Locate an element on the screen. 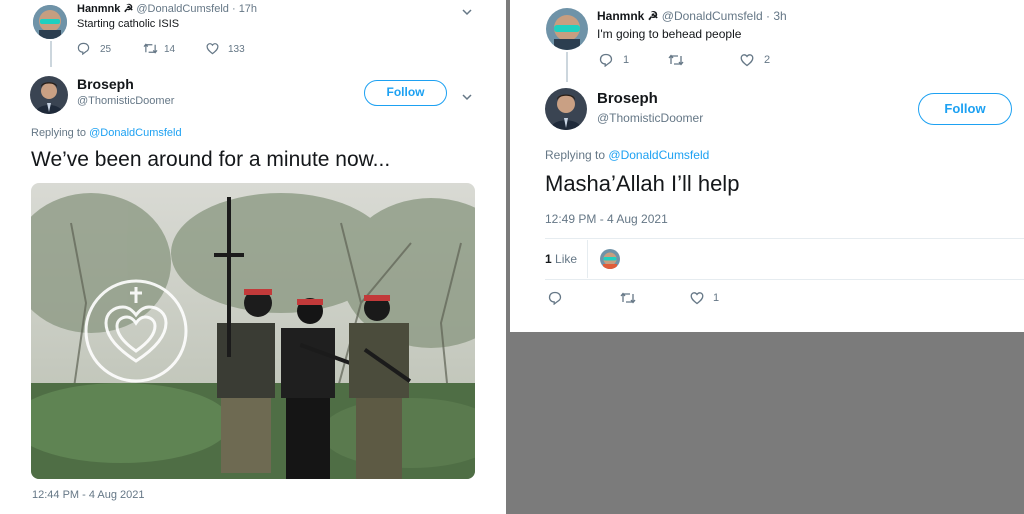  retweet-count: 14 is located at coordinates (170, 49).